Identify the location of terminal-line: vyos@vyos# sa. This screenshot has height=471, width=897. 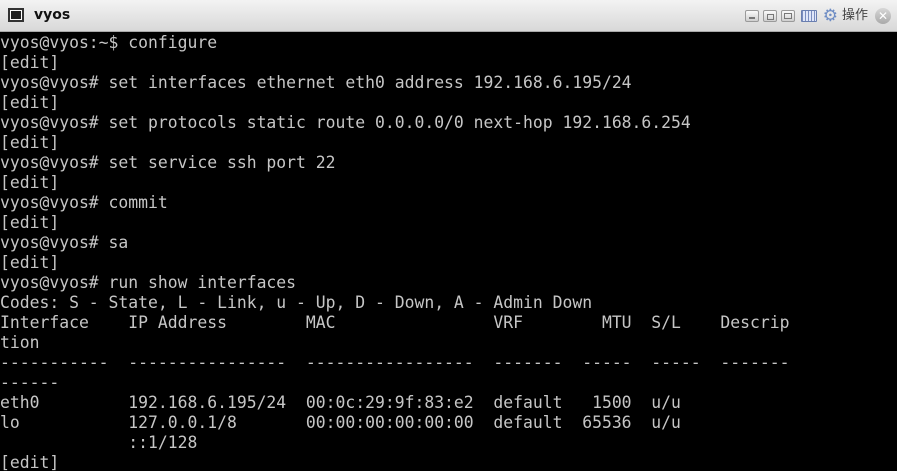
(64, 242).